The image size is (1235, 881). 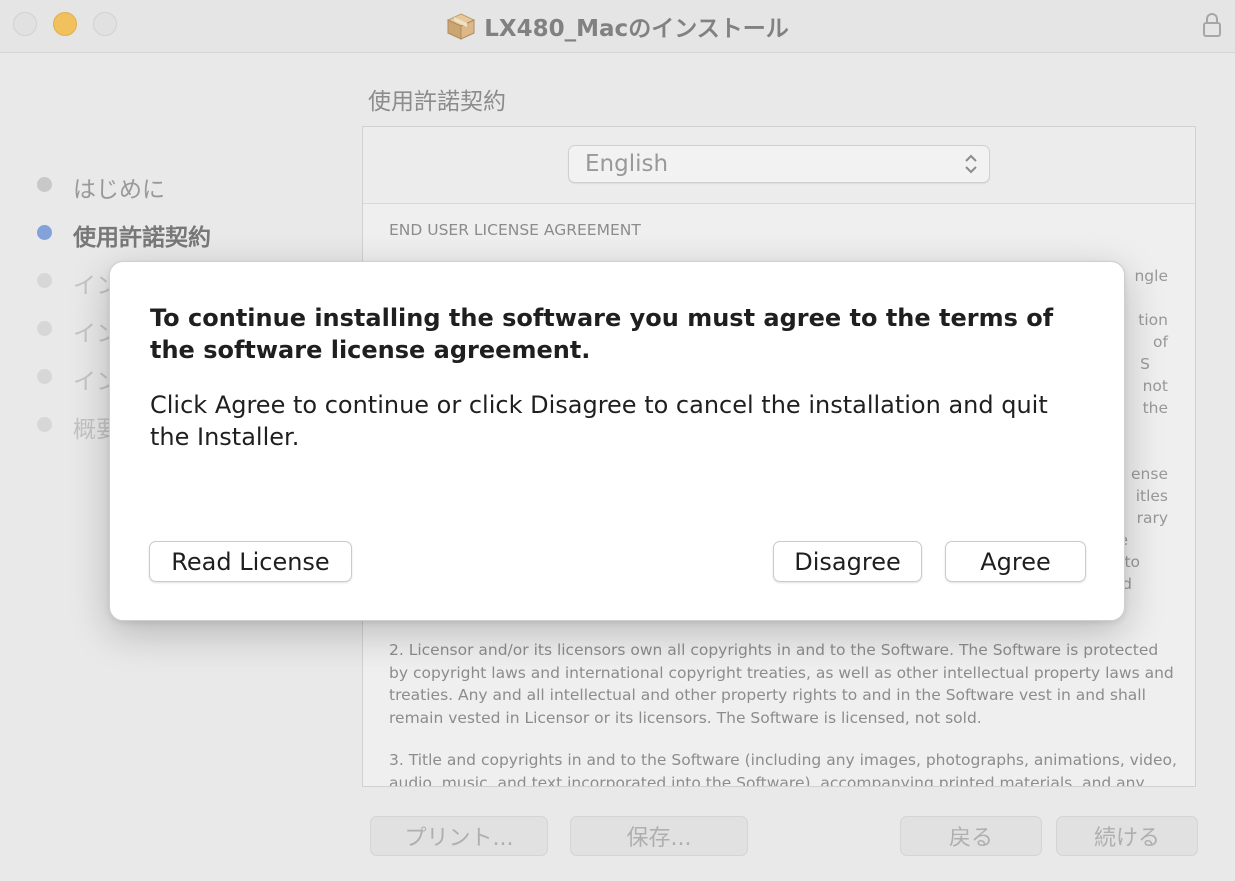 What do you see at coordinates (847, 561) in the screenshot?
I see `disagree-button: Disagree` at bounding box center [847, 561].